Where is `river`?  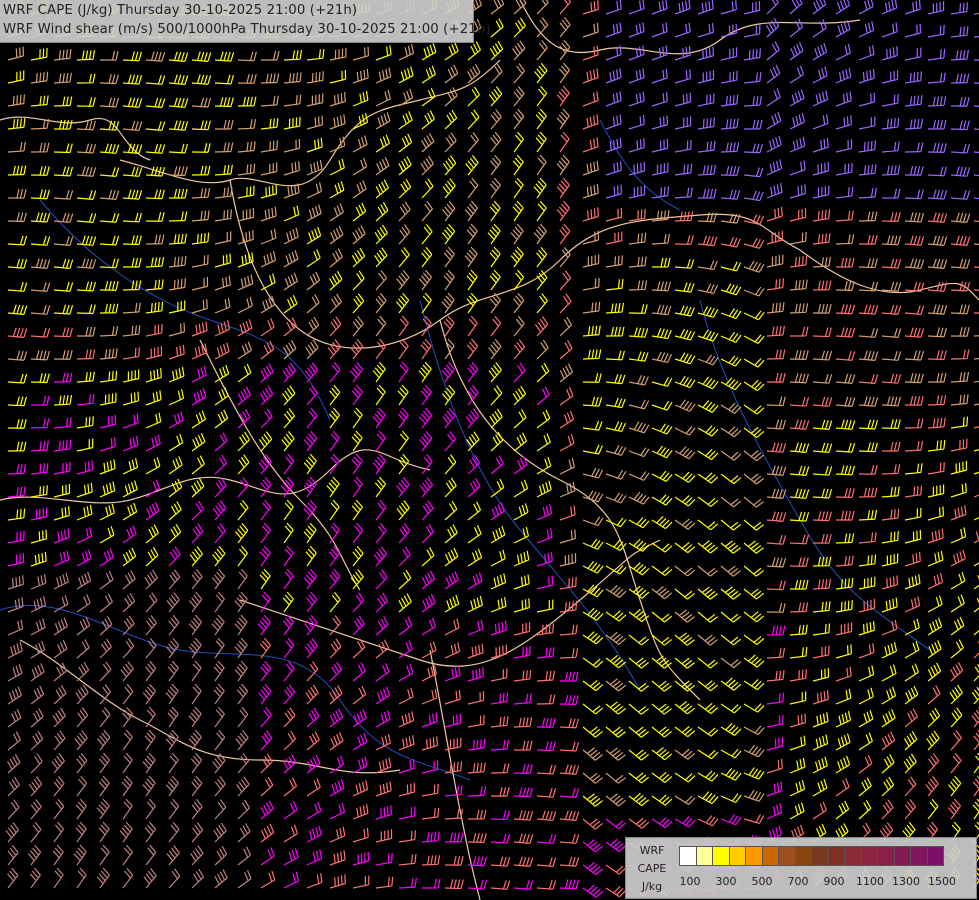
river is located at coordinates (235, 692).